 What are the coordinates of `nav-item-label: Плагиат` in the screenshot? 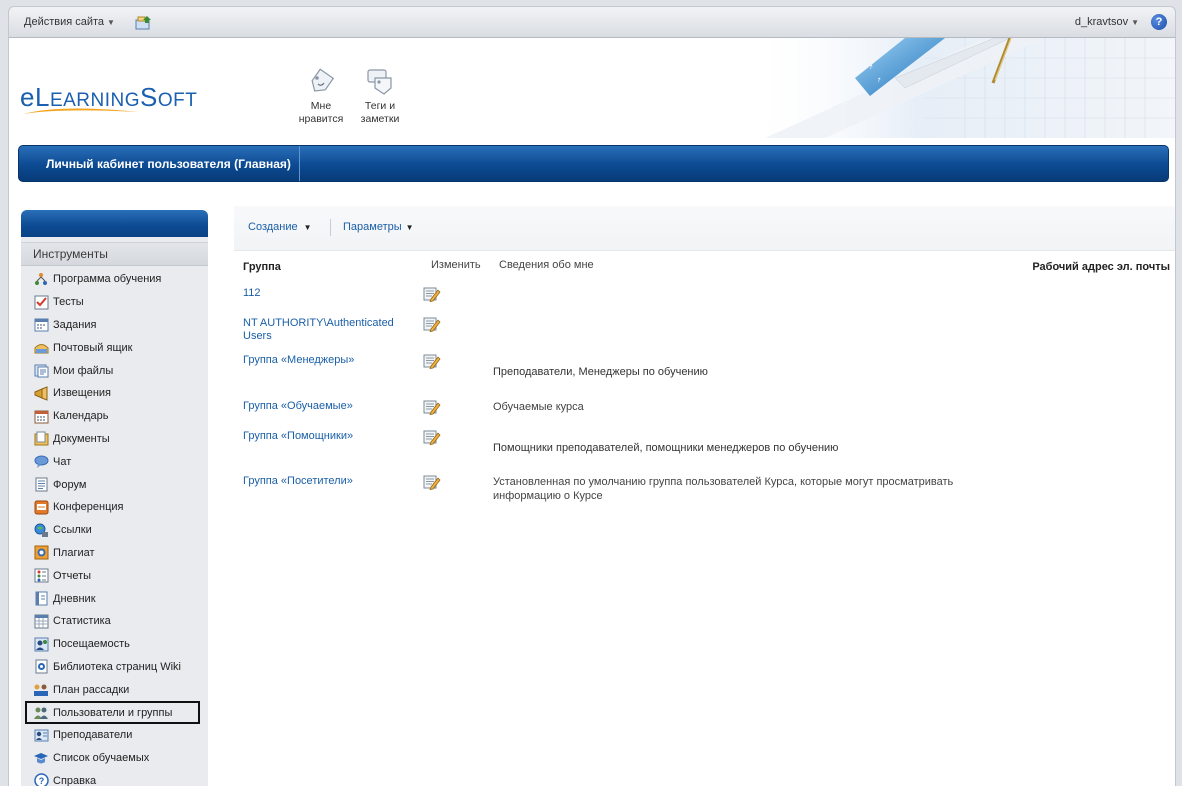 It's located at (74, 552).